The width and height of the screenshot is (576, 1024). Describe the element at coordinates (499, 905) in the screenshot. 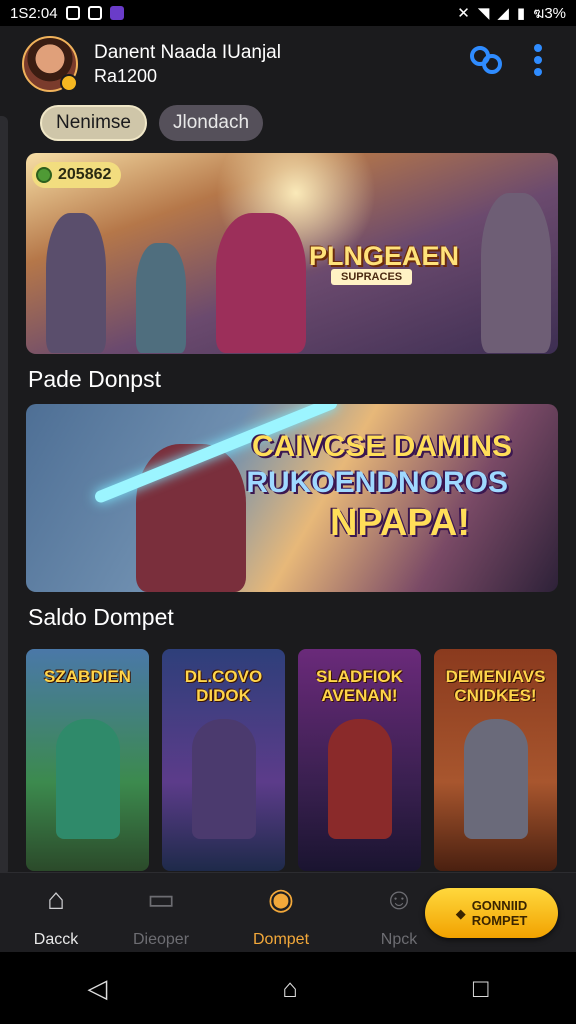

I see `cta-line-1: GONNIID` at that location.